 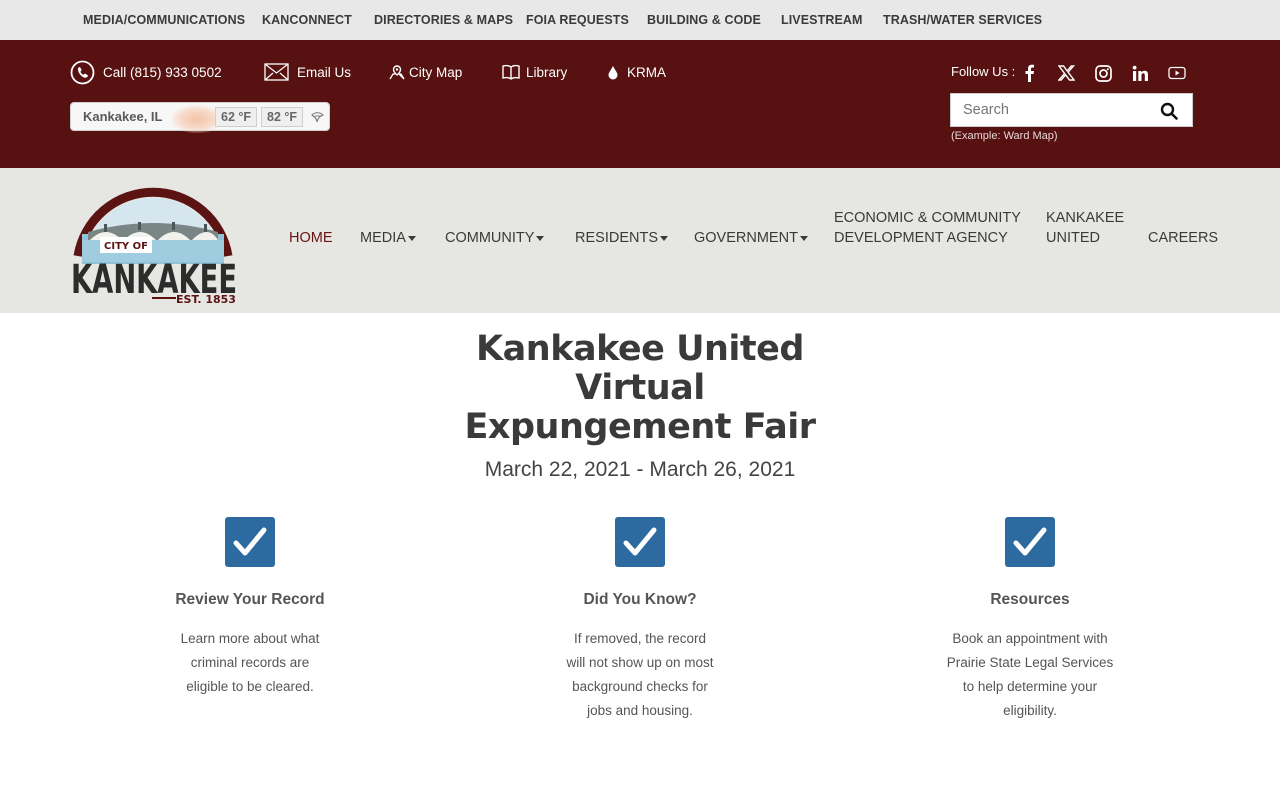 I want to click on weather-widget: Kankakee, IL 62 °F 82 °F, so click(x=200, y=117).